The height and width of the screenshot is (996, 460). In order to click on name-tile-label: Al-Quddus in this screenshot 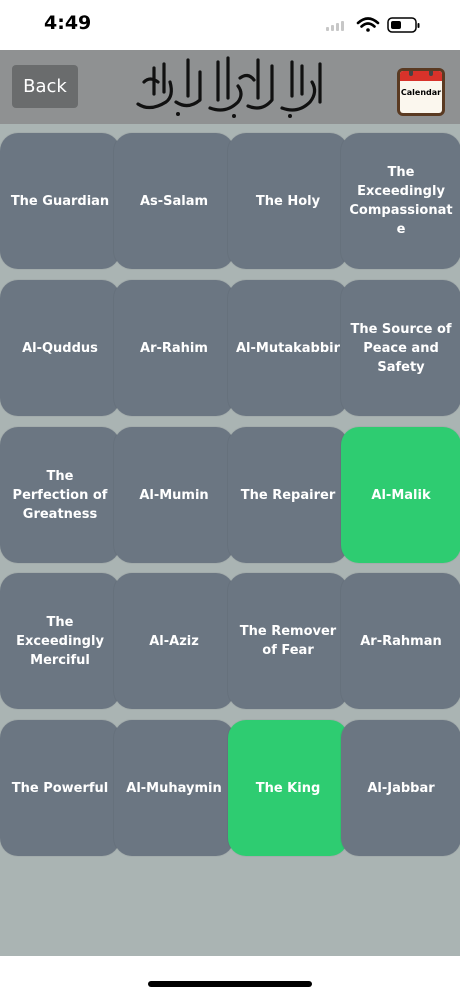, I will do `click(60, 348)`.